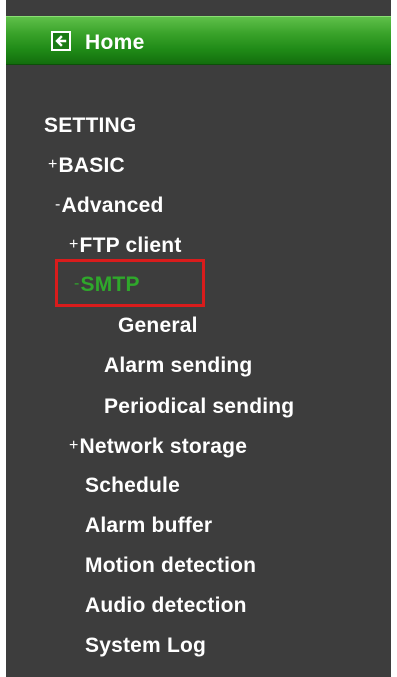 This screenshot has height=677, width=397. I want to click on back-arrow-icon, so click(61, 41).